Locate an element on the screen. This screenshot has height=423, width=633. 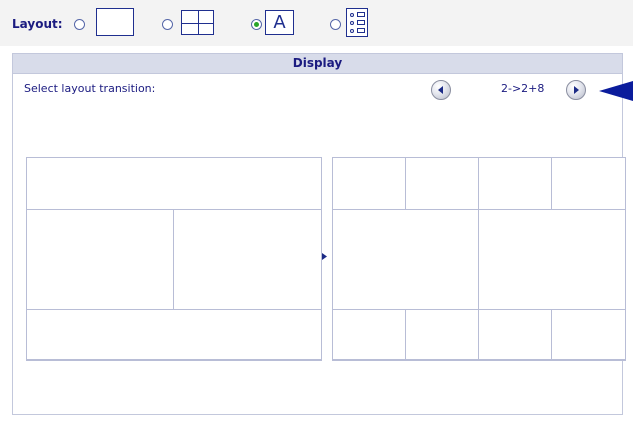
transition-label: Select layout transition: is located at coordinates (90, 88).